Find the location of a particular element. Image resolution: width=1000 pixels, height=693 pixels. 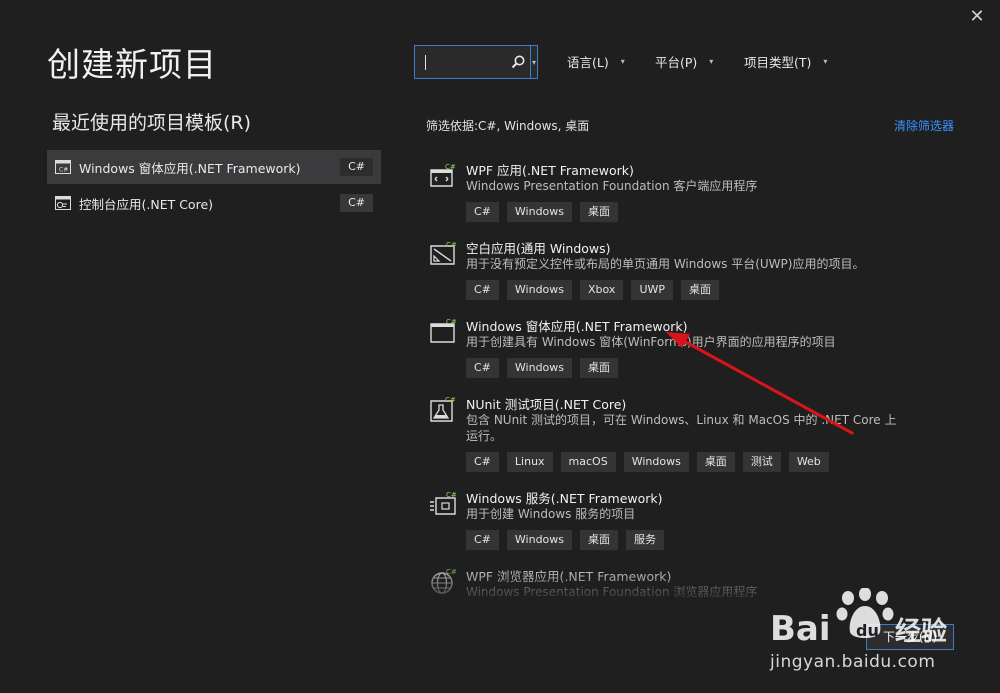

recent-item-console: 控制台应用(.NET Core) C# is located at coordinates (214, 203).